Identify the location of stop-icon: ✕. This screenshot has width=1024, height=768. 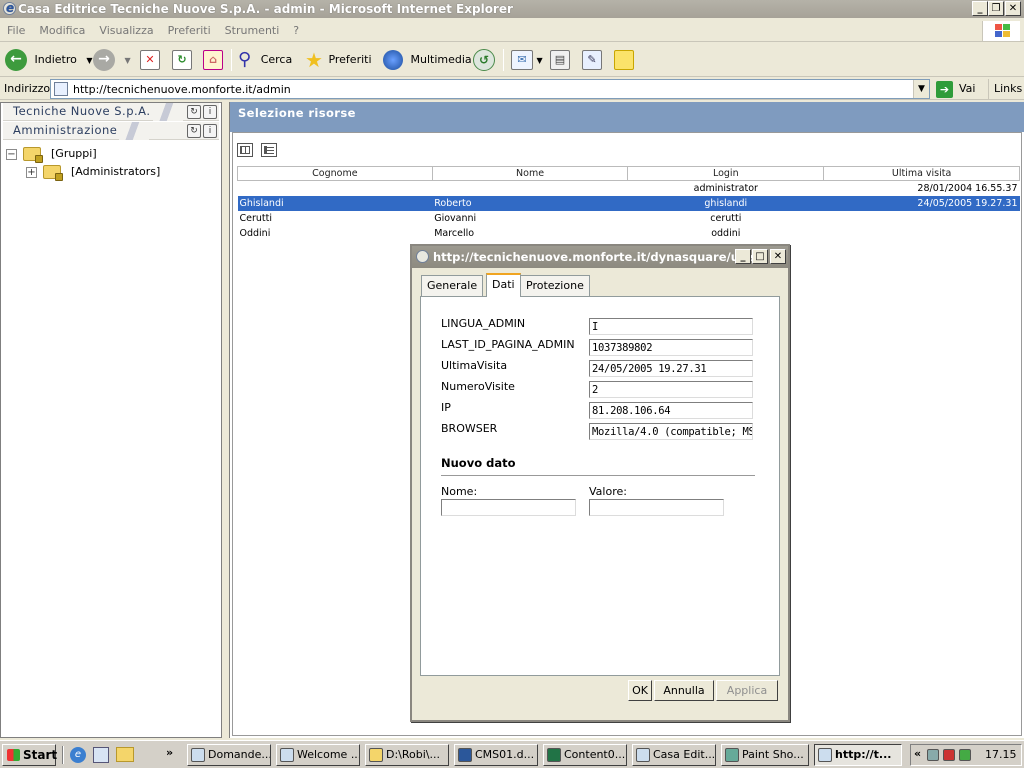
(150, 60).